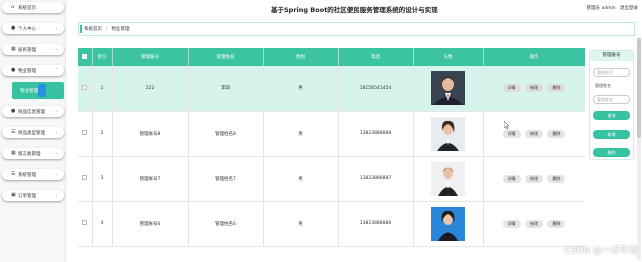 This screenshot has width=642, height=262. I want to click on active-indicator, so click(42, 90).